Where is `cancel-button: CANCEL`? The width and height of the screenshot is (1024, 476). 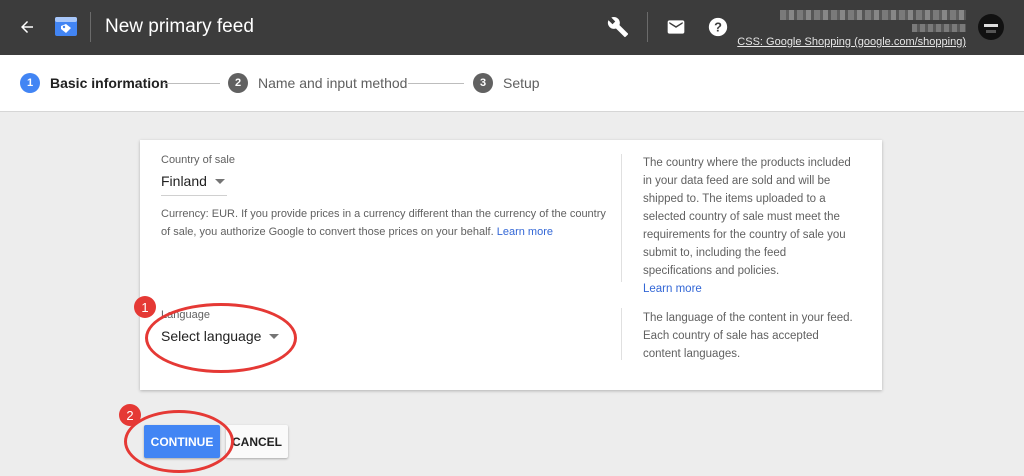
cancel-button: CANCEL is located at coordinates (257, 441).